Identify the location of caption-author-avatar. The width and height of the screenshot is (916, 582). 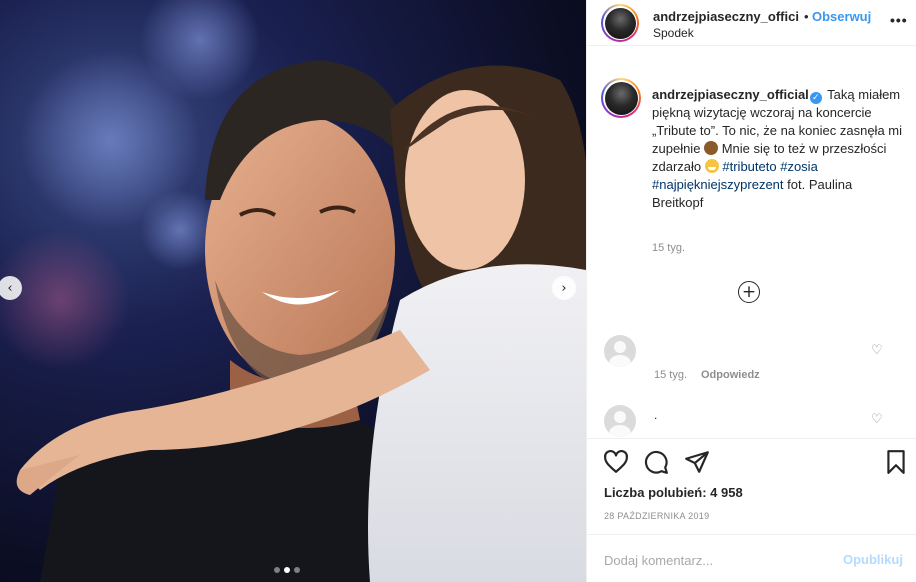
(621, 98).